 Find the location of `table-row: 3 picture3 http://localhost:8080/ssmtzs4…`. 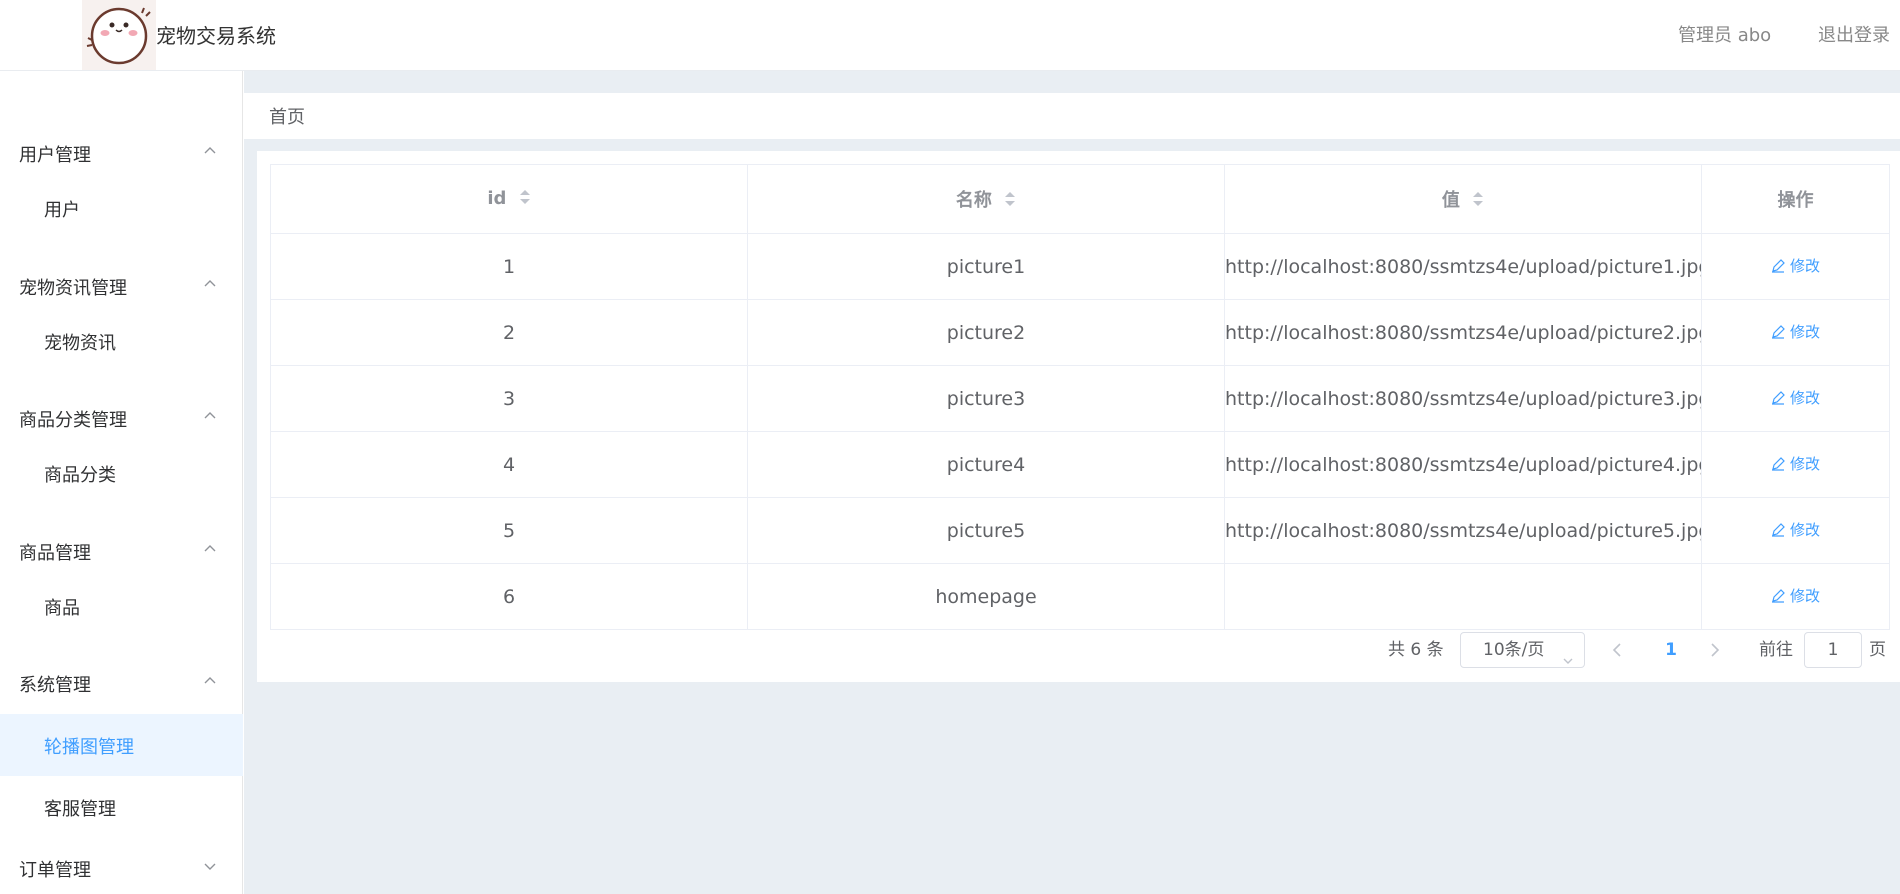

table-row: 3 picture3 http://localhost:8080/ssmtzs4… is located at coordinates (1080, 398).